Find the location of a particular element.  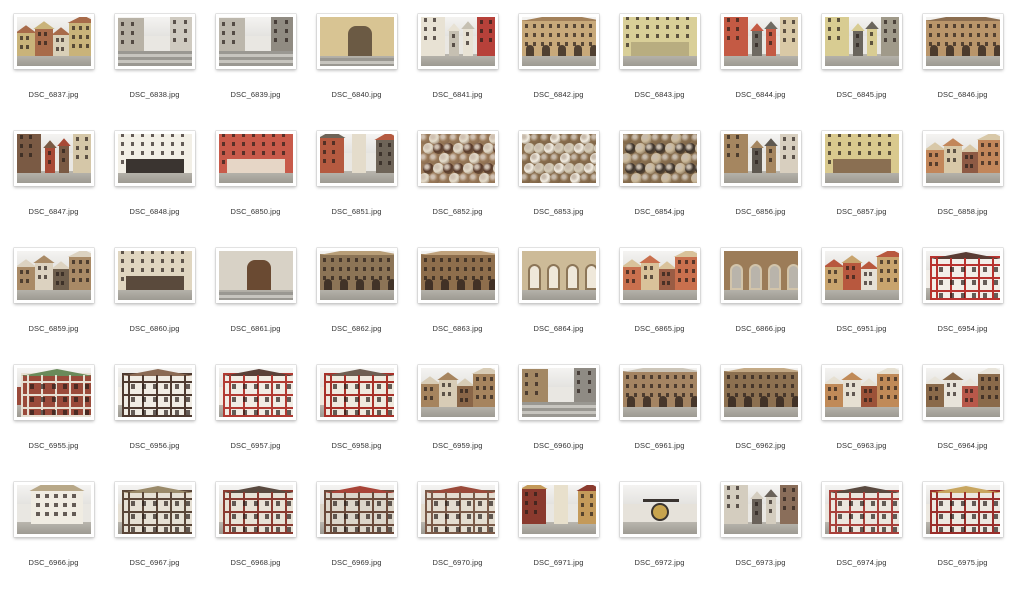

file-item: DSC_6973.jpg is located at coordinates (760, 534).